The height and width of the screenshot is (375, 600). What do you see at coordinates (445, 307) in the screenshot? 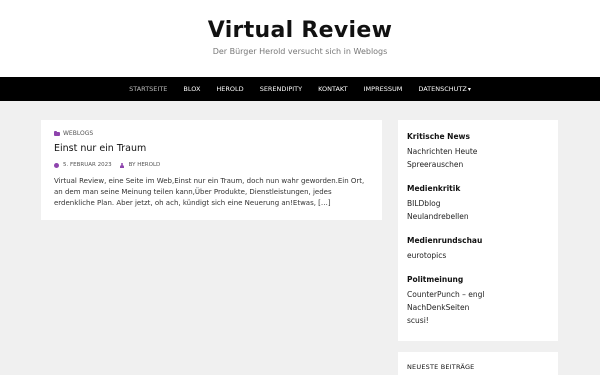
I see `widget-link-nachdenkseiten: NachDenkSeiten` at bounding box center [445, 307].